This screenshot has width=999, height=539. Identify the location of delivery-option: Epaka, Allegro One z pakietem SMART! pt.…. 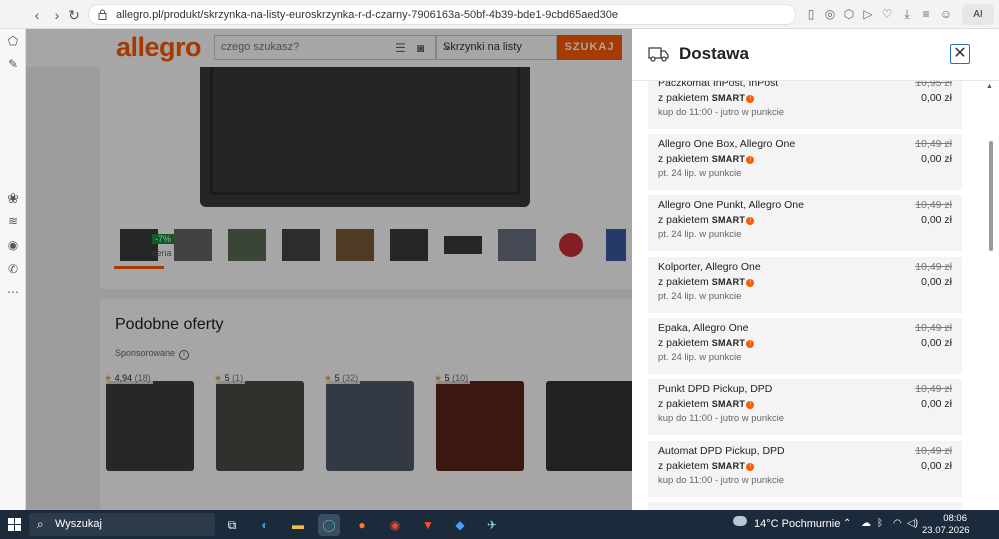
(805, 346).